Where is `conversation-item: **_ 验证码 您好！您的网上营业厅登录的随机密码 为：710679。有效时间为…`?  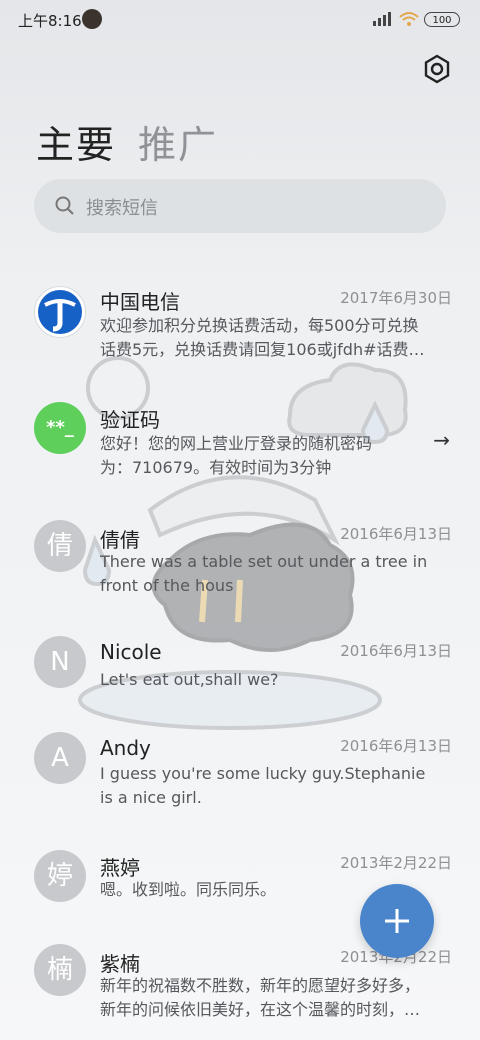 conversation-item: **_ 验证码 您好！您的网上营业厅登录的随机密码 为：710679。有效时间为… is located at coordinates (240, 440).